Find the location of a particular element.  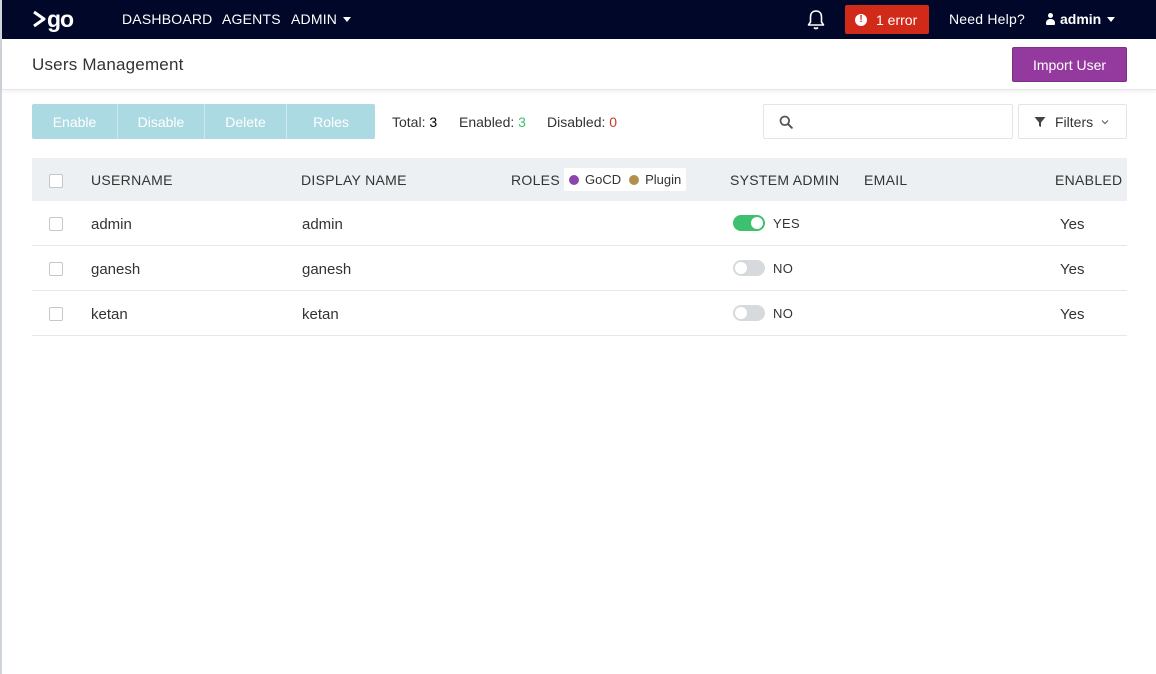

help-link: Need Help? is located at coordinates (987, 19).